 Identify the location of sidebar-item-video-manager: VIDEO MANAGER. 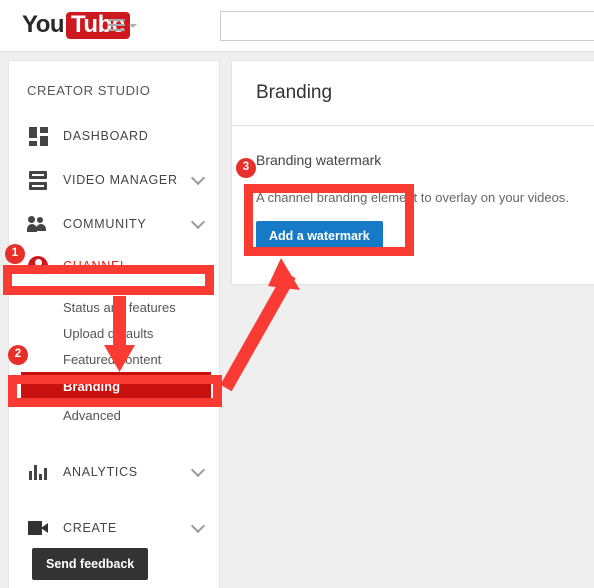
(114, 180).